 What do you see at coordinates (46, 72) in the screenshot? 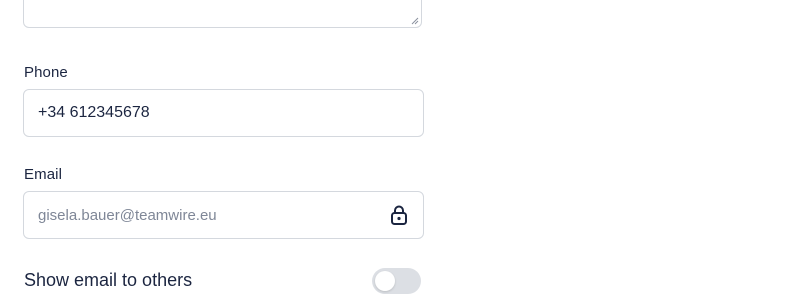
I see `phone-label: Phone` at bounding box center [46, 72].